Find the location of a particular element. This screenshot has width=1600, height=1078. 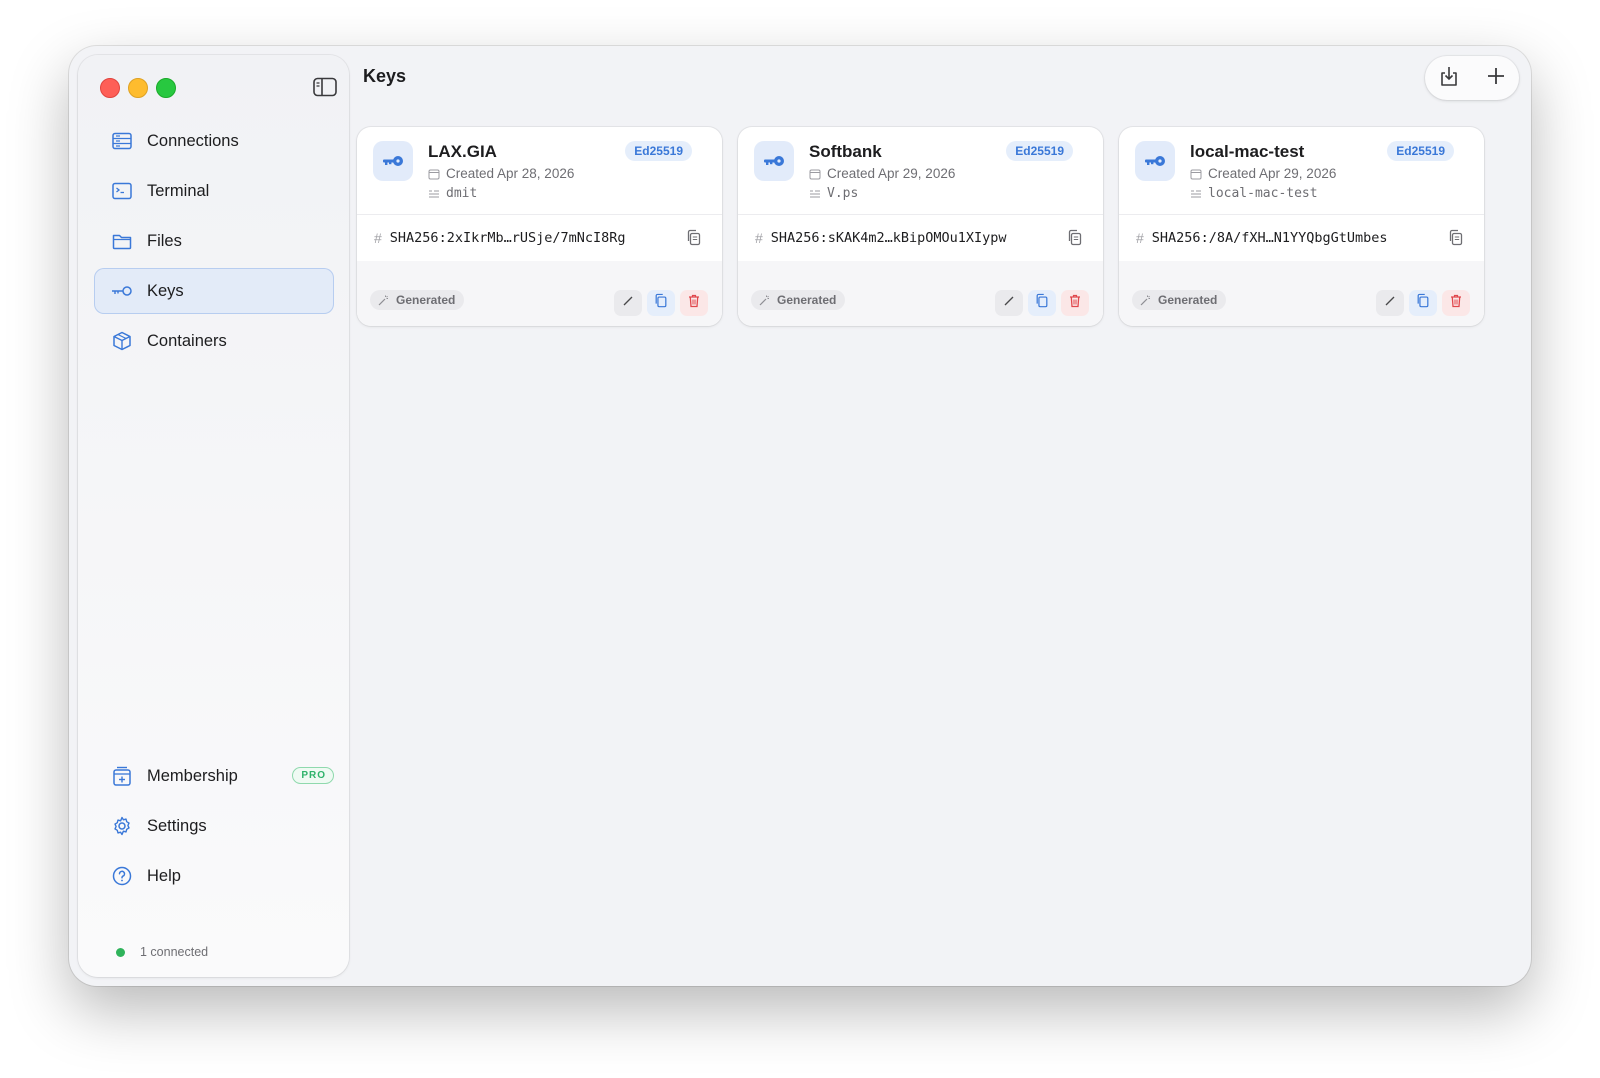

sidebar-item-label: Containers is located at coordinates (187, 340).